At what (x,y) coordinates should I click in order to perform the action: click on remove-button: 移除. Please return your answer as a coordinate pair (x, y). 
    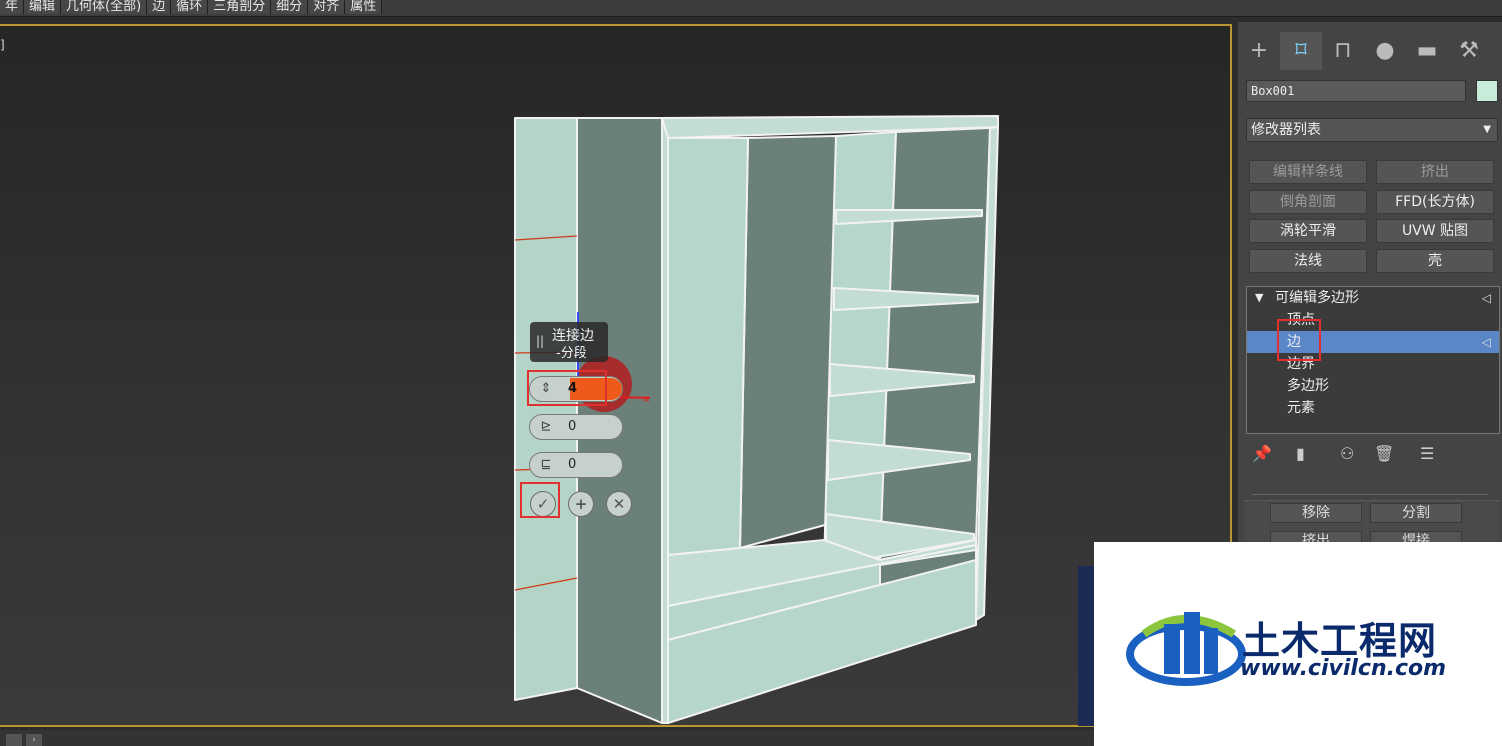
    Looking at the image, I should click on (1316, 513).